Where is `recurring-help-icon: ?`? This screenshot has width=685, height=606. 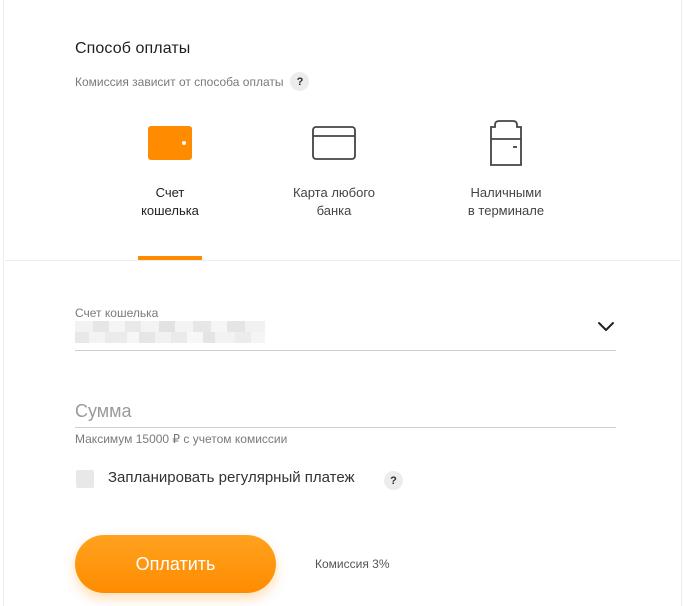 recurring-help-icon: ? is located at coordinates (393, 480).